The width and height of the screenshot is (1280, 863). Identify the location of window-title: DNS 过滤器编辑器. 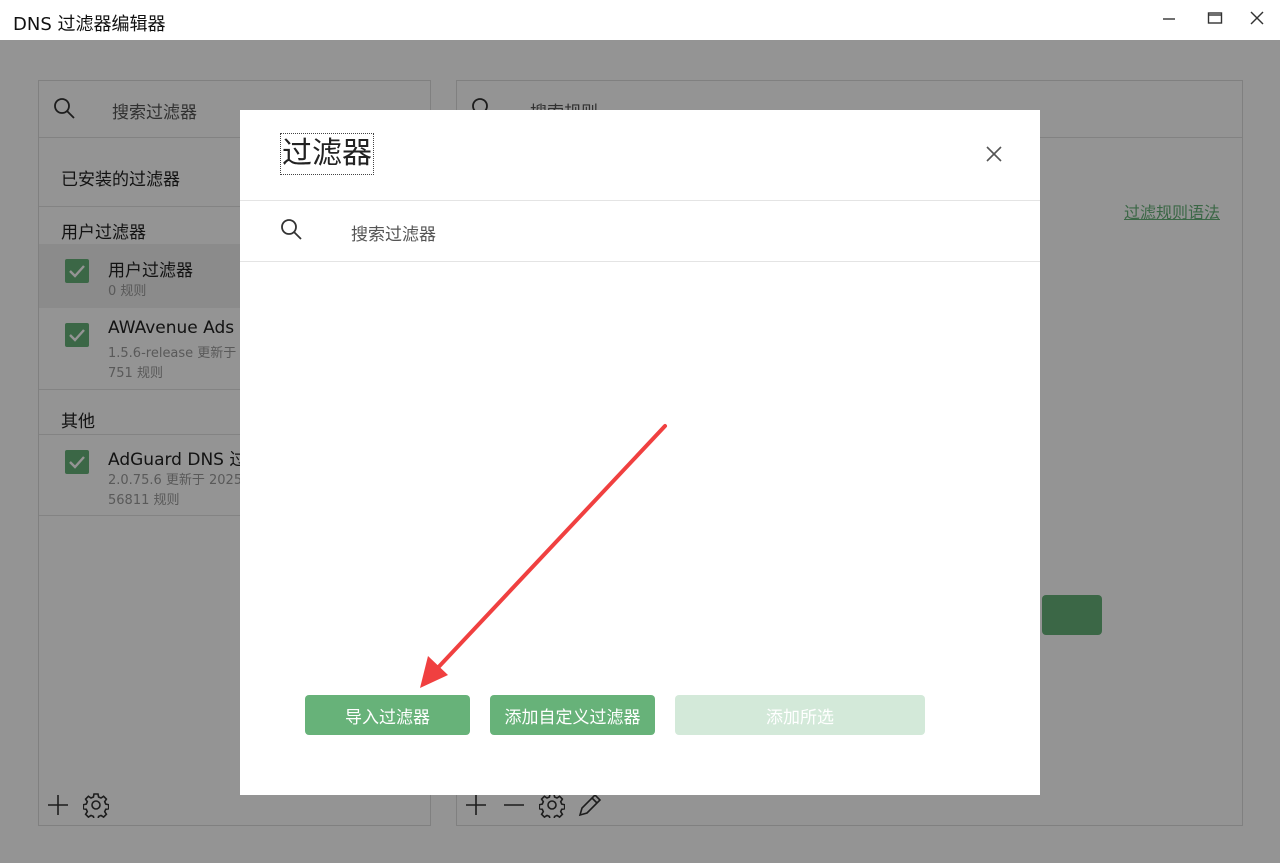
(89, 24).